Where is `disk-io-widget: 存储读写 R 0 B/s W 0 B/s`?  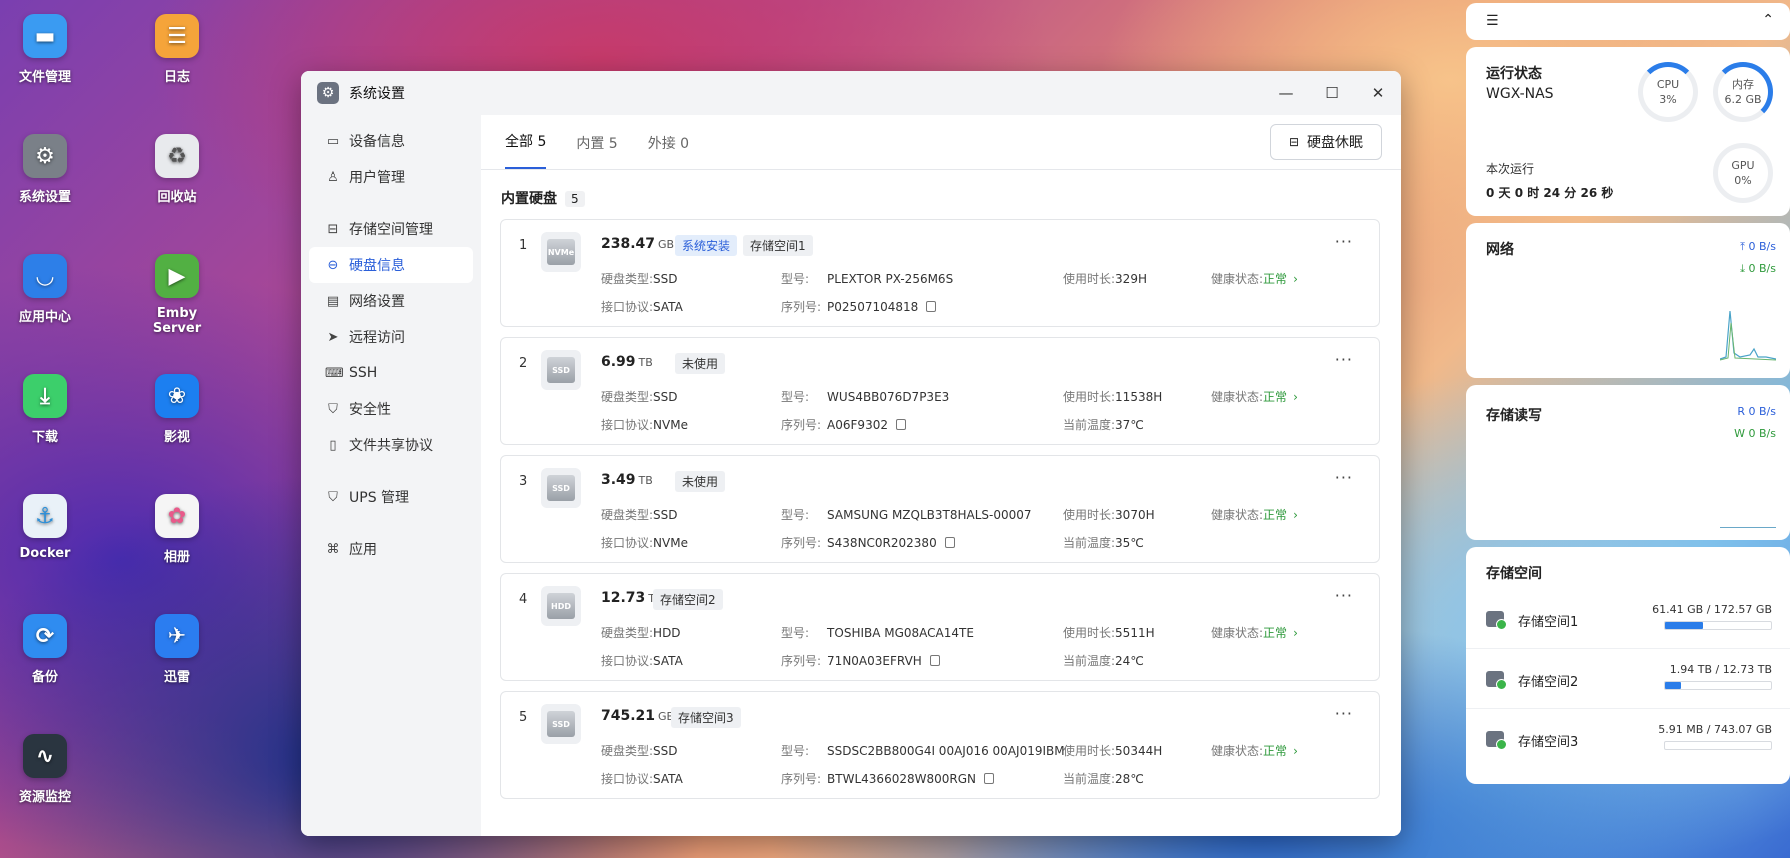
disk-io-widget: 存储读写 R 0 B/s W 0 B/s is located at coordinates (1628, 462).